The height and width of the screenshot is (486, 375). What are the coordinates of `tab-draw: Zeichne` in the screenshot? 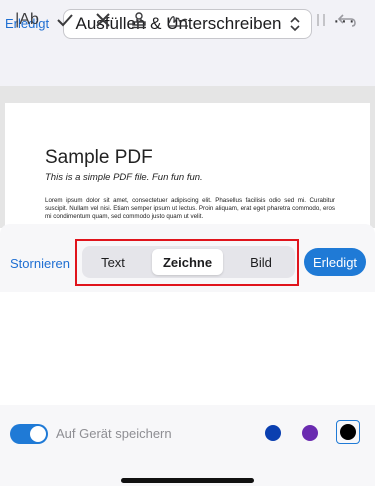 It's located at (187, 262).